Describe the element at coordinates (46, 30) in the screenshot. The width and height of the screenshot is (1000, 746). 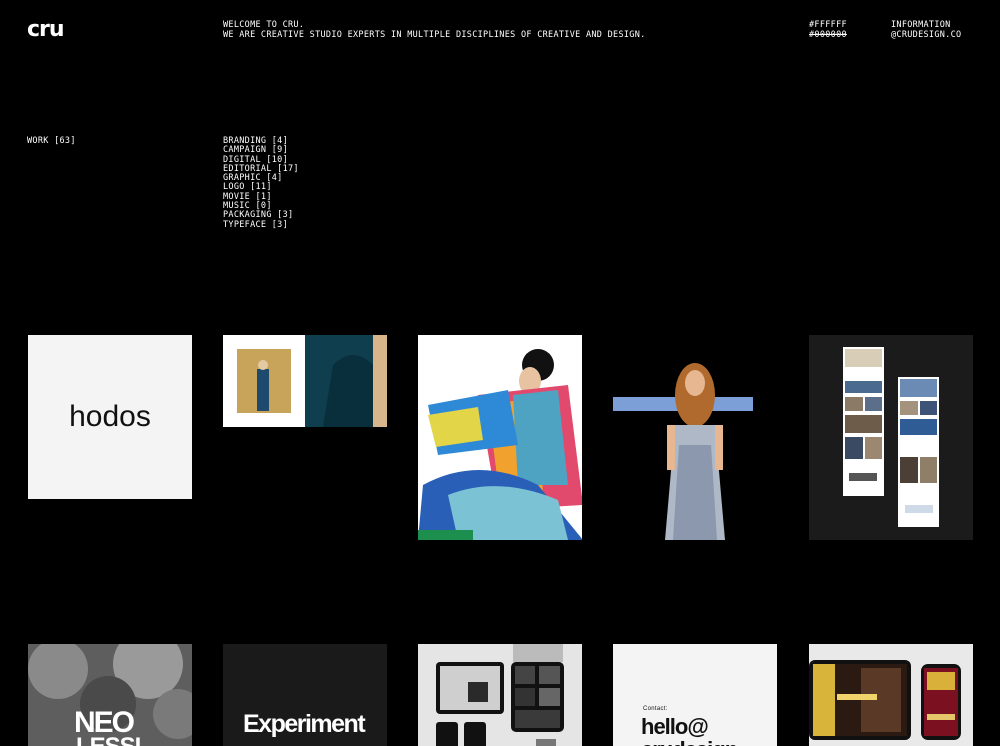
I see `logo: cru` at that location.